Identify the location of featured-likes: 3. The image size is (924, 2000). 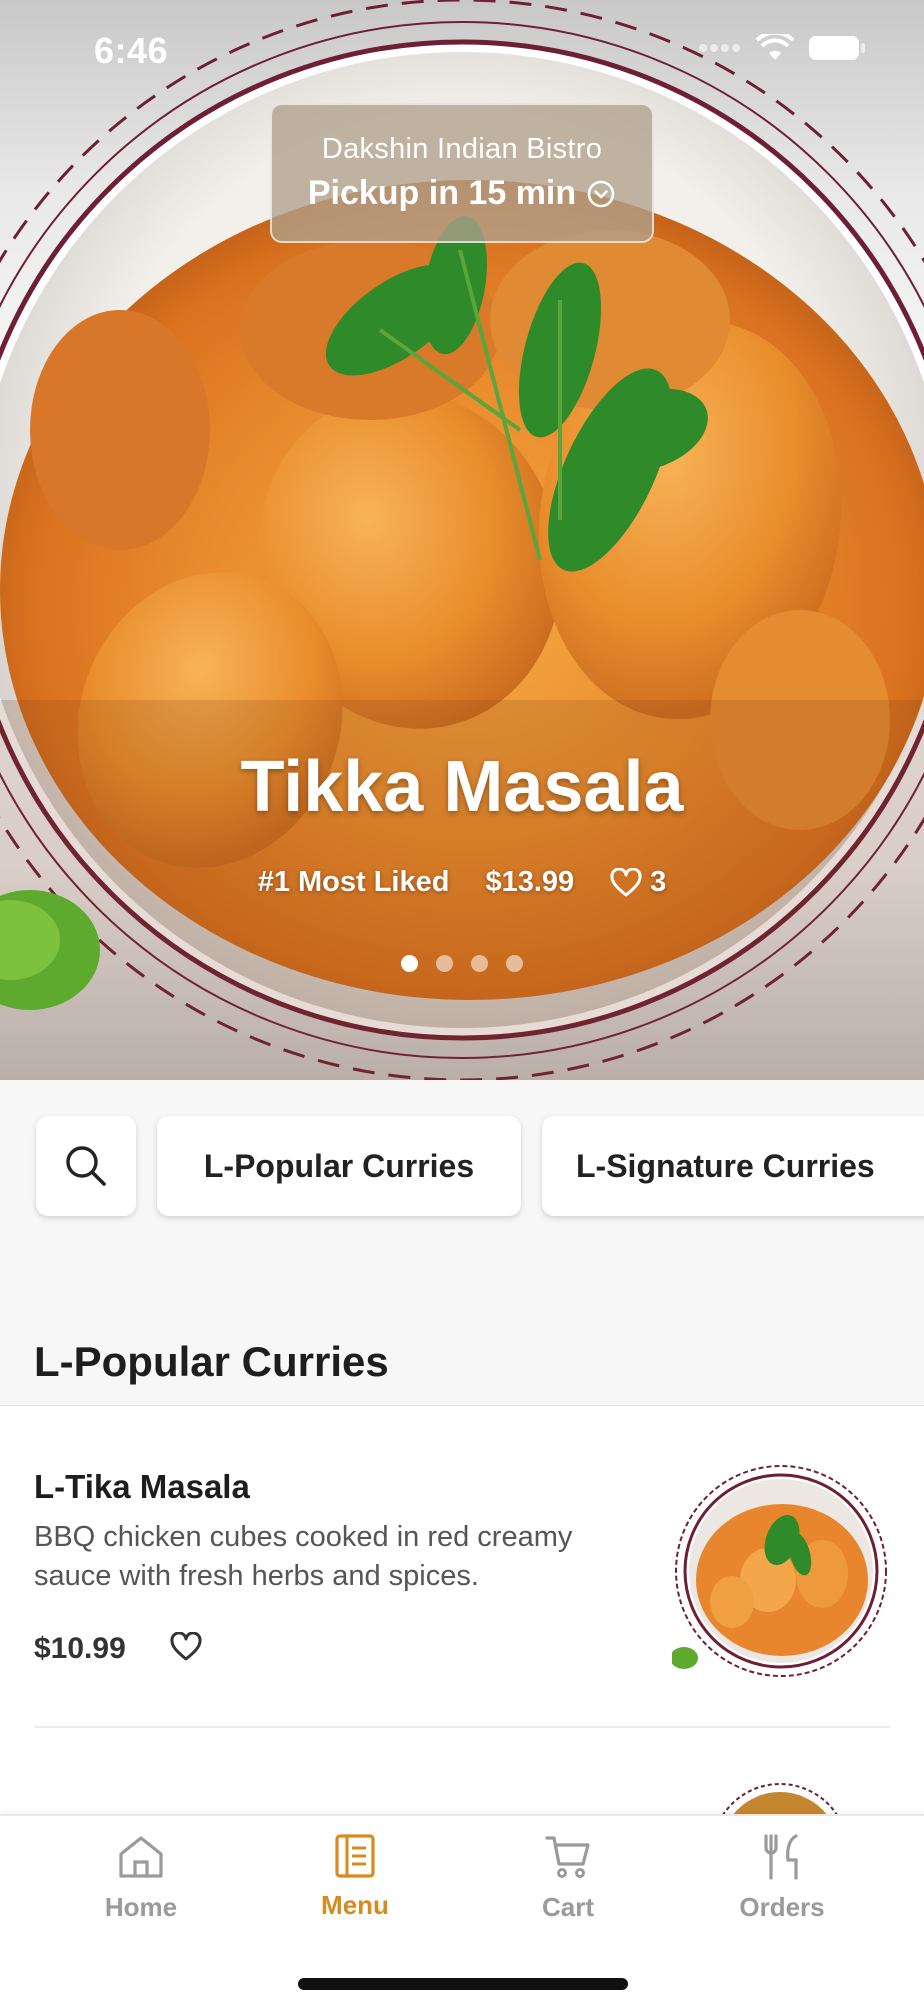
(638, 882).